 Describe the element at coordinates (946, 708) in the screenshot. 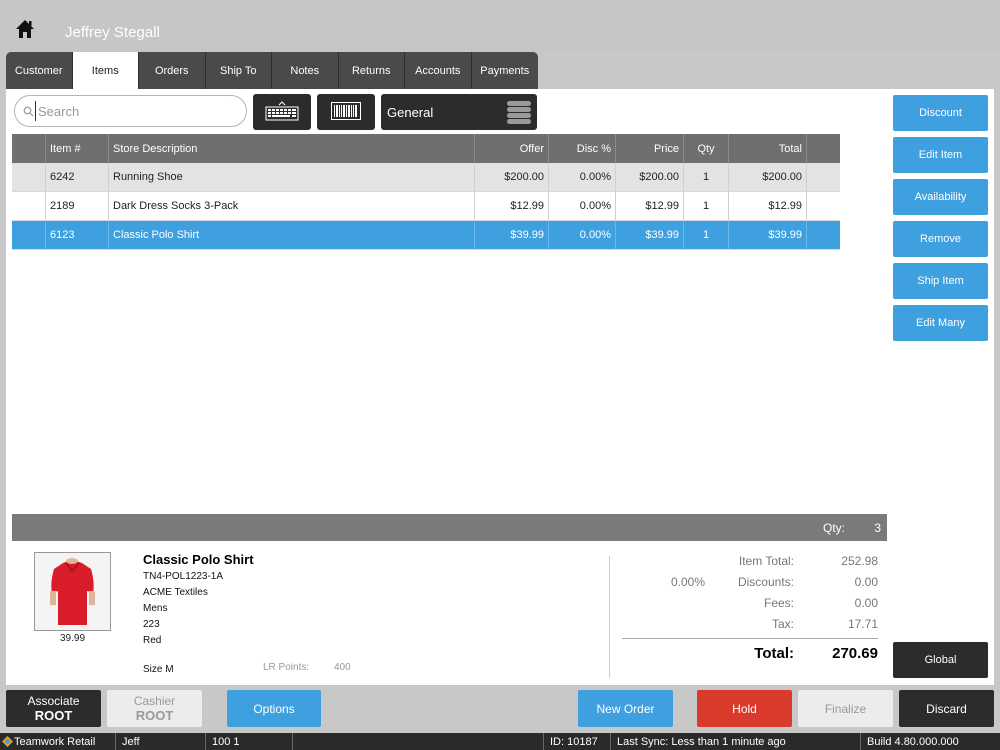

I see `discard-button: Discard` at that location.